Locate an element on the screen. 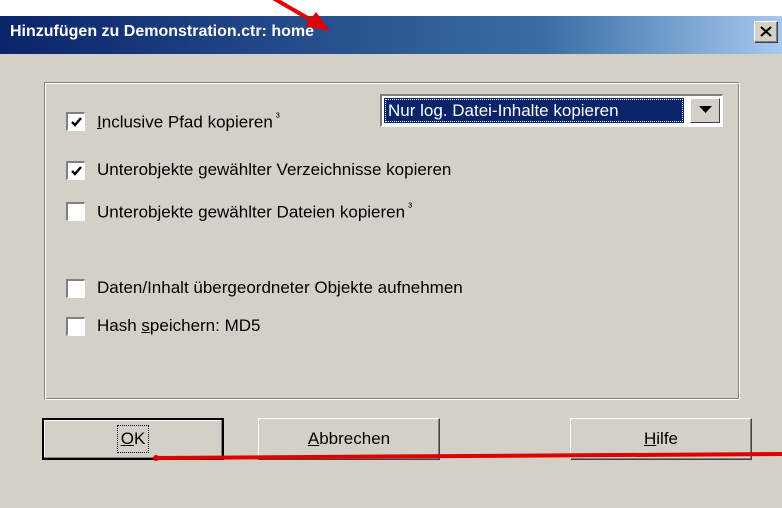 The image size is (782, 508). hash-label: Hash speichern: MD5 is located at coordinates (179, 325).